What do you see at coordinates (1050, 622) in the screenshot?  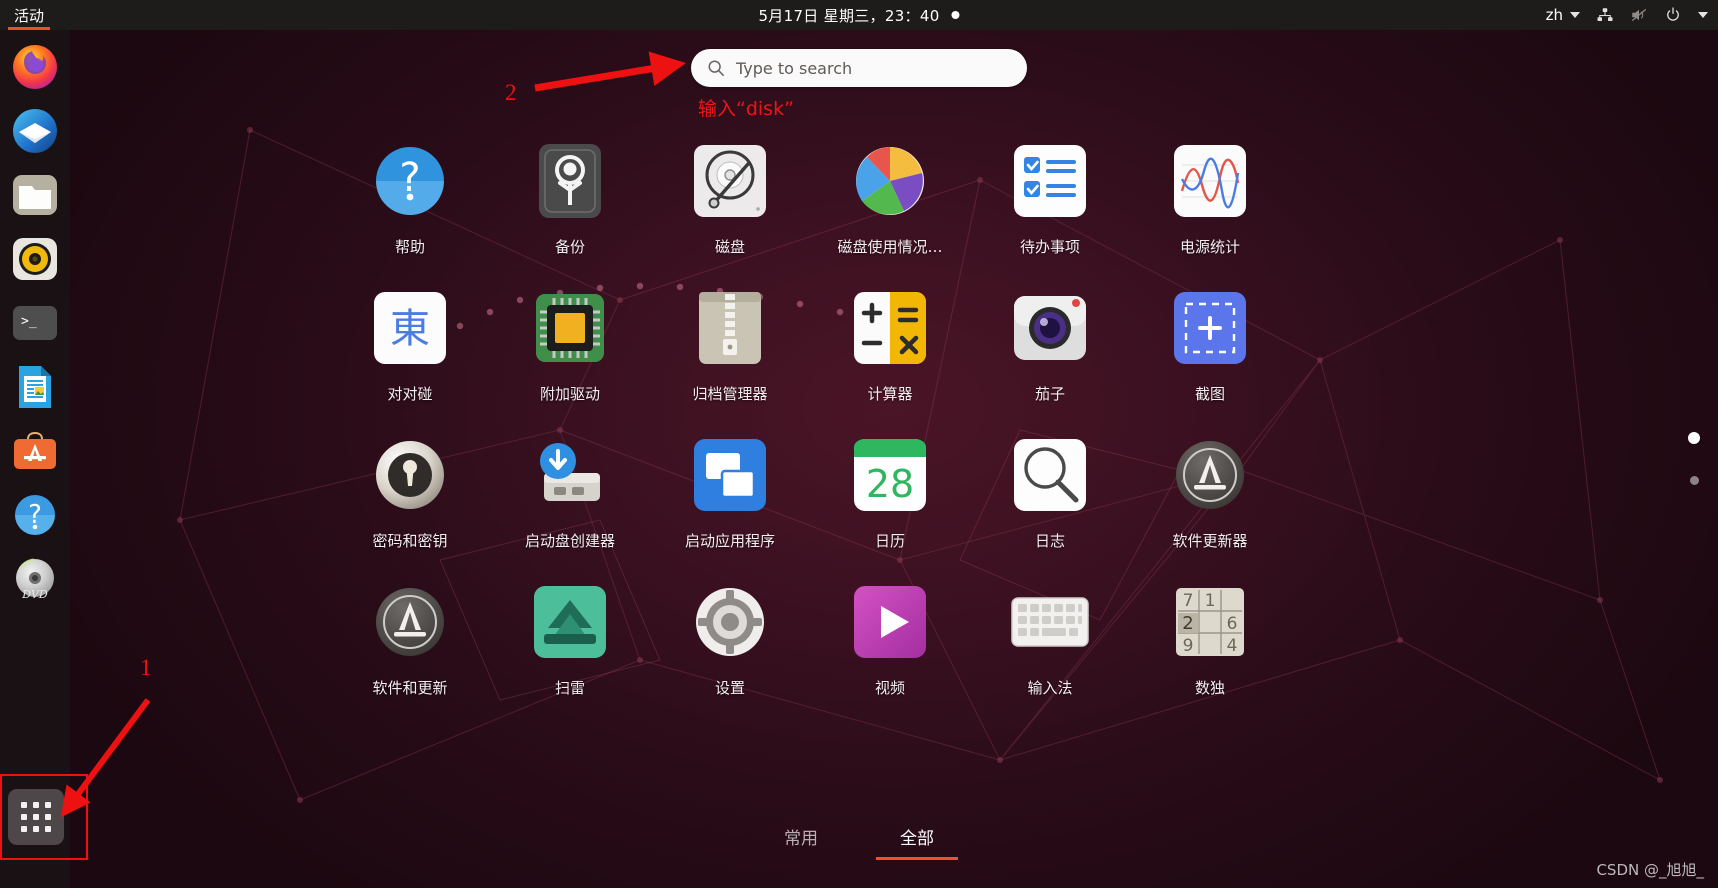 I see `keyboard-icon` at bounding box center [1050, 622].